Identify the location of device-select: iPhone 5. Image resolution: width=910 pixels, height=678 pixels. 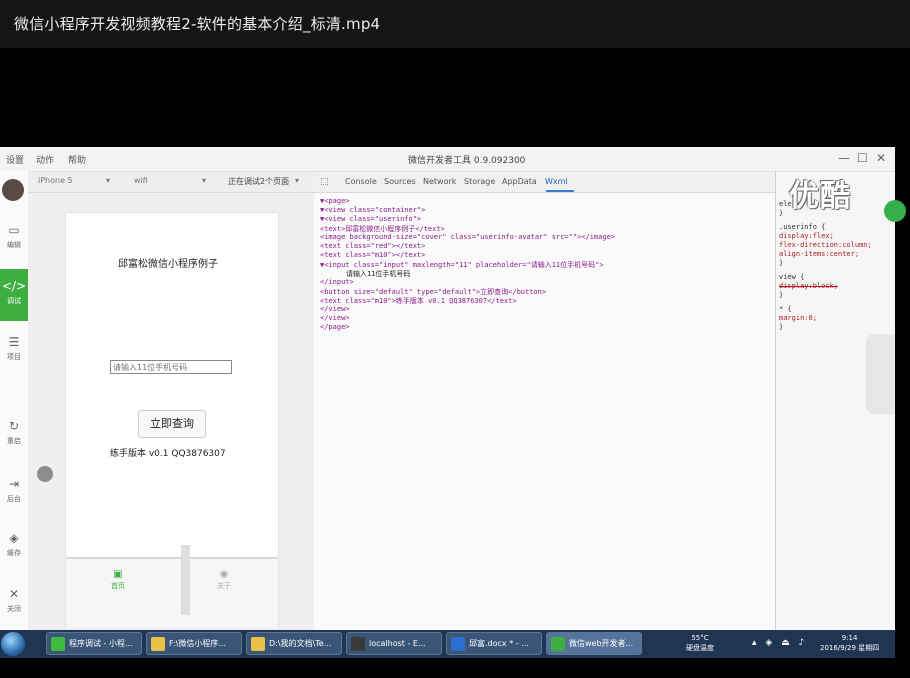
(55, 180).